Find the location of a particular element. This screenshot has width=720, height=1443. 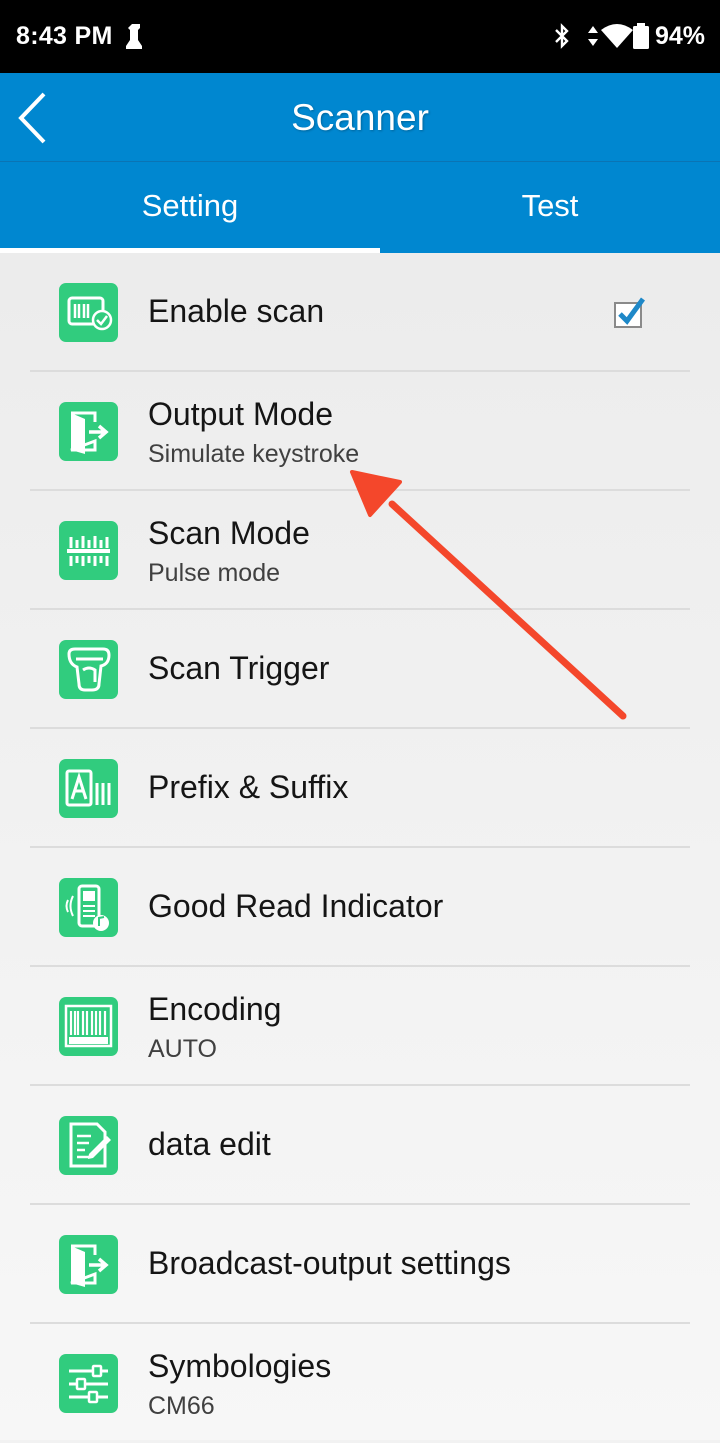

app-bar: Scanner is located at coordinates (360, 117).